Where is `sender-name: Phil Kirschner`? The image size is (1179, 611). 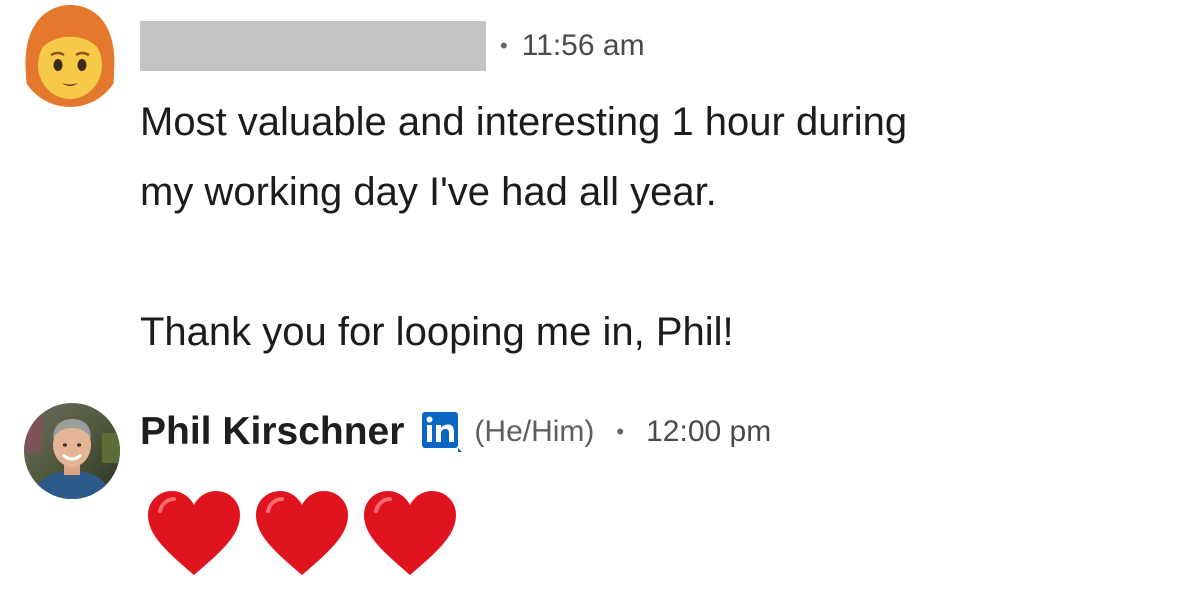
sender-name: Phil Kirschner is located at coordinates (272, 432).